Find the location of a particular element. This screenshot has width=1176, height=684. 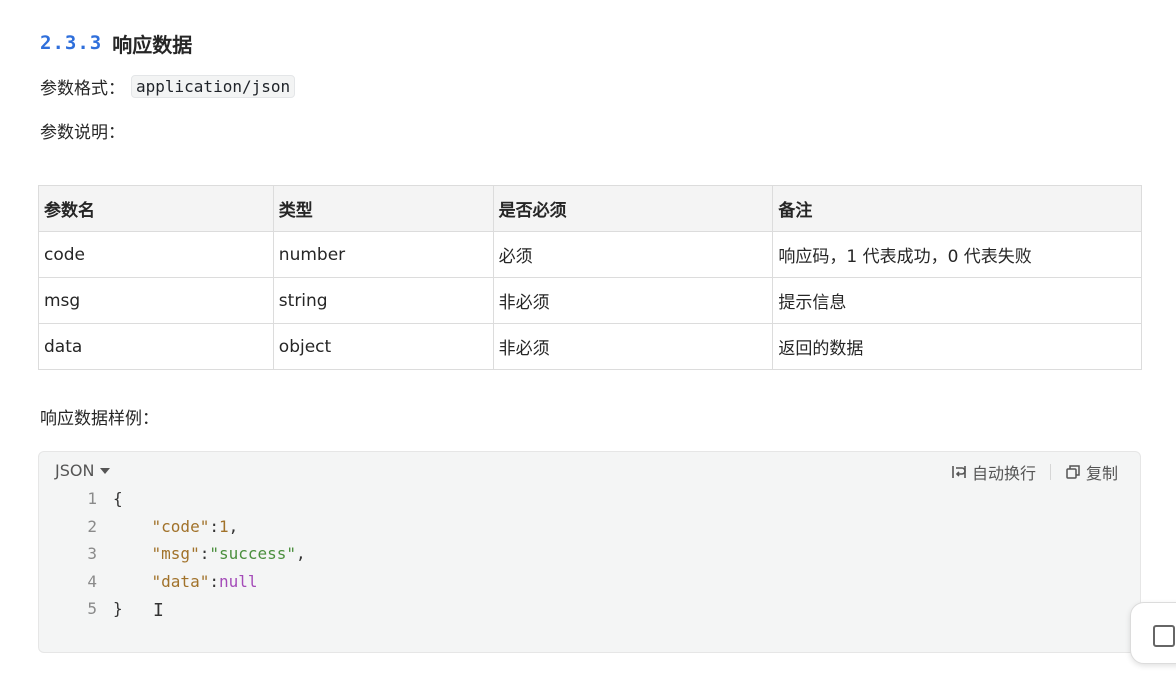

format-value: application/json is located at coordinates (213, 86).